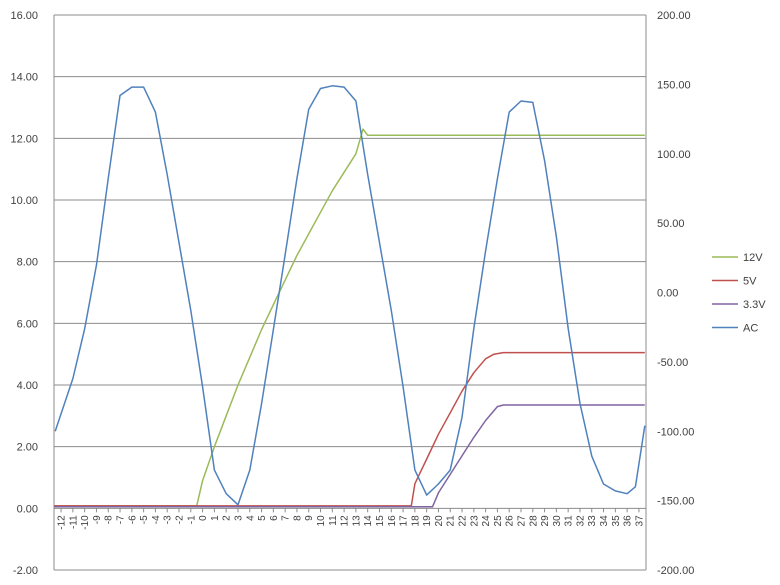  I want to click on x-tick-label: 10, so click(321, 521).